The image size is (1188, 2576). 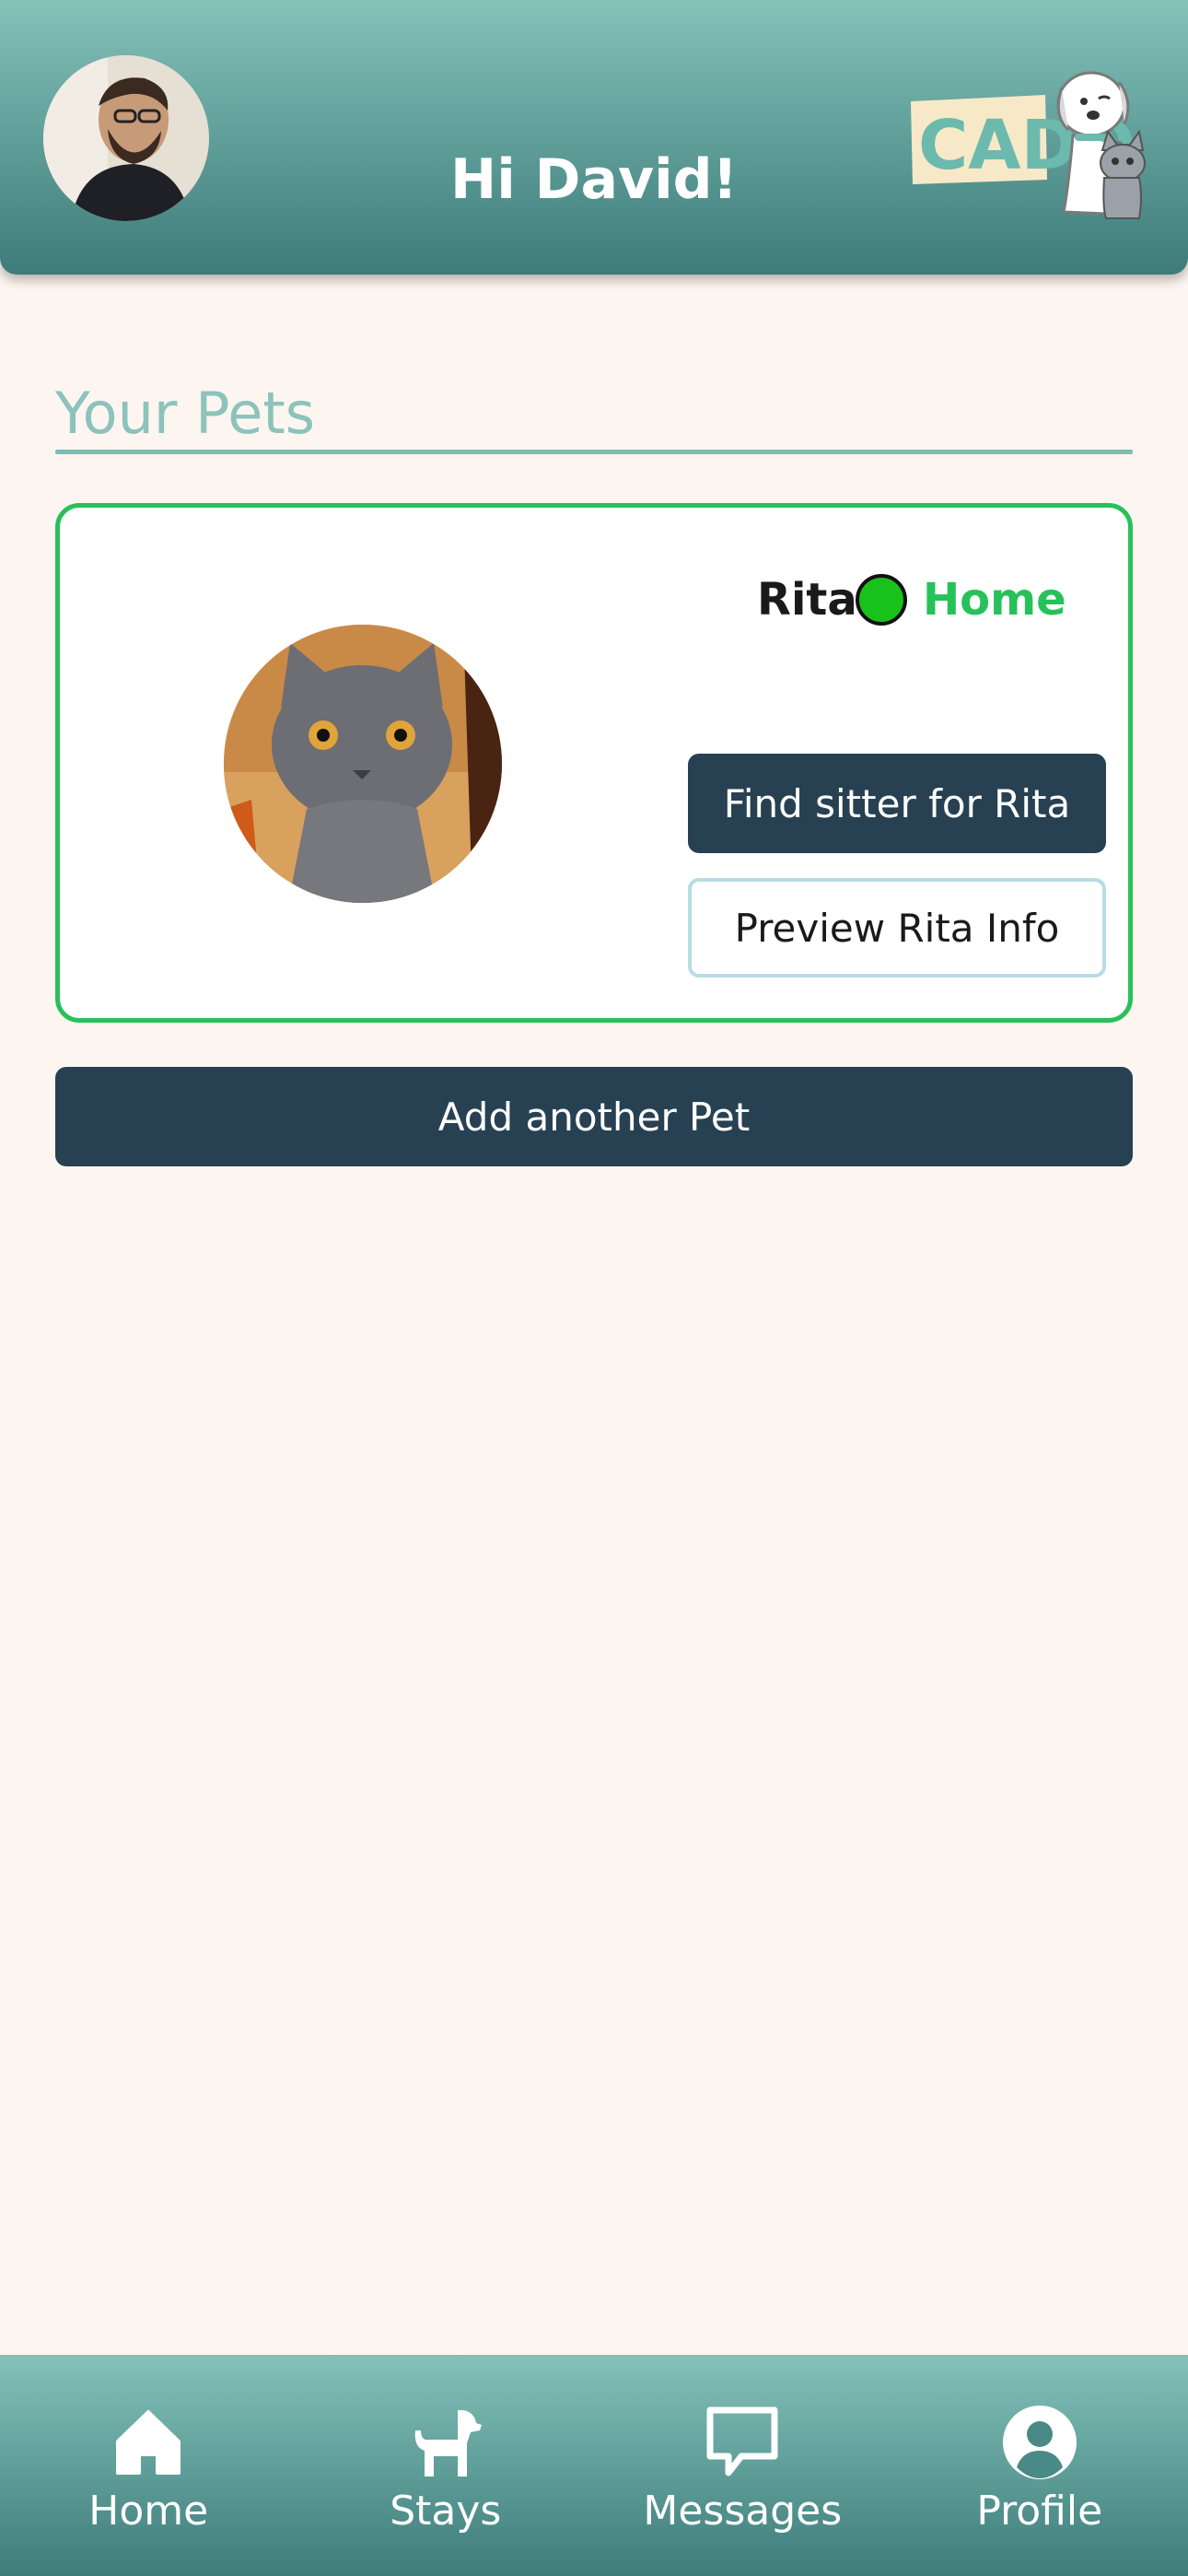 What do you see at coordinates (148, 2442) in the screenshot?
I see `home-icon` at bounding box center [148, 2442].